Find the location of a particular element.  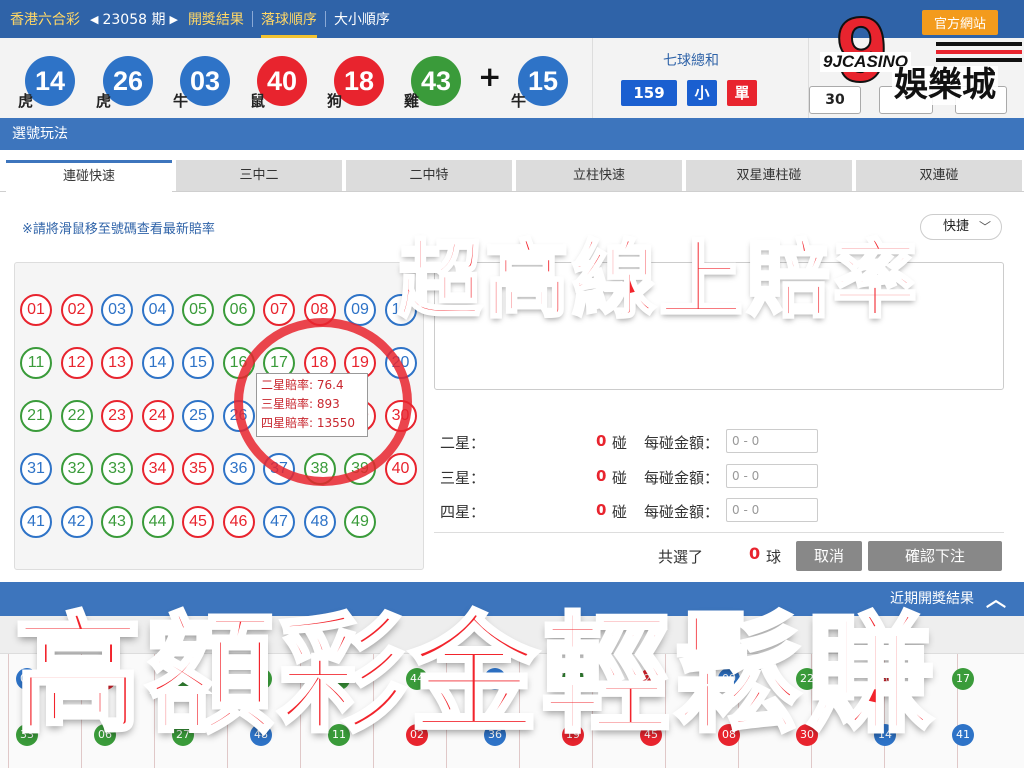

play-type-tabs: 連碰快速 三中二 二中特 立柱快速 双星連柱碰 双連碰 is located at coordinates (512, 176).